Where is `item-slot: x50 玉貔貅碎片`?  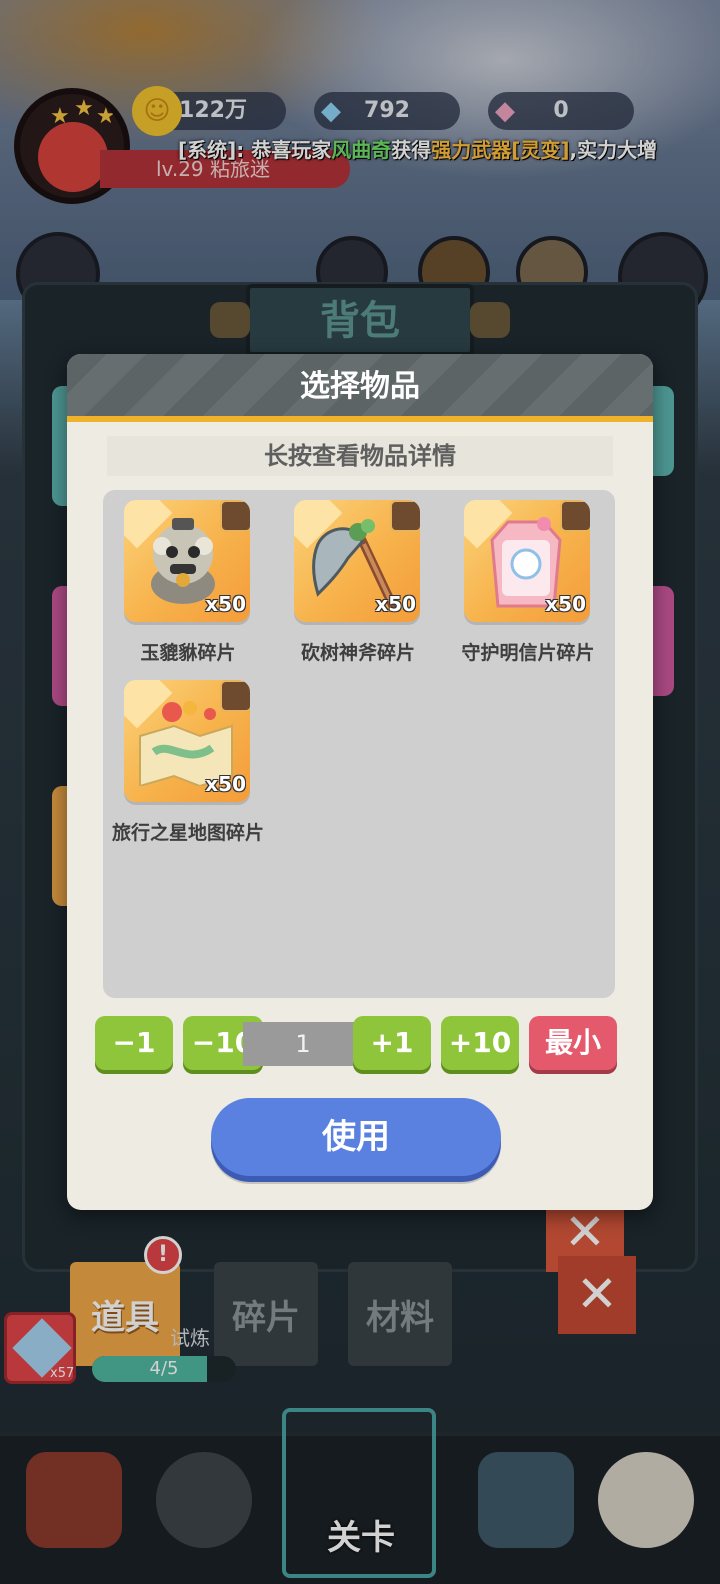 item-slot: x50 玉貔貅碎片 is located at coordinates (188, 580).